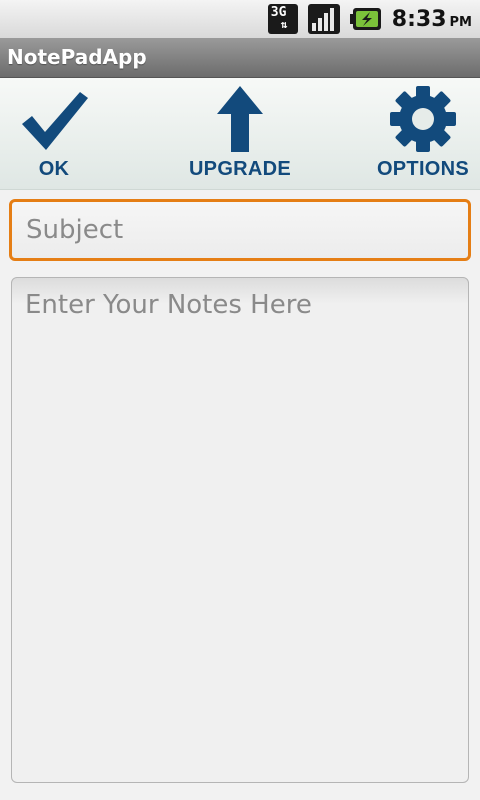 The image size is (480, 800). I want to click on network-3g-icon: 3G ⇅, so click(282, 19).